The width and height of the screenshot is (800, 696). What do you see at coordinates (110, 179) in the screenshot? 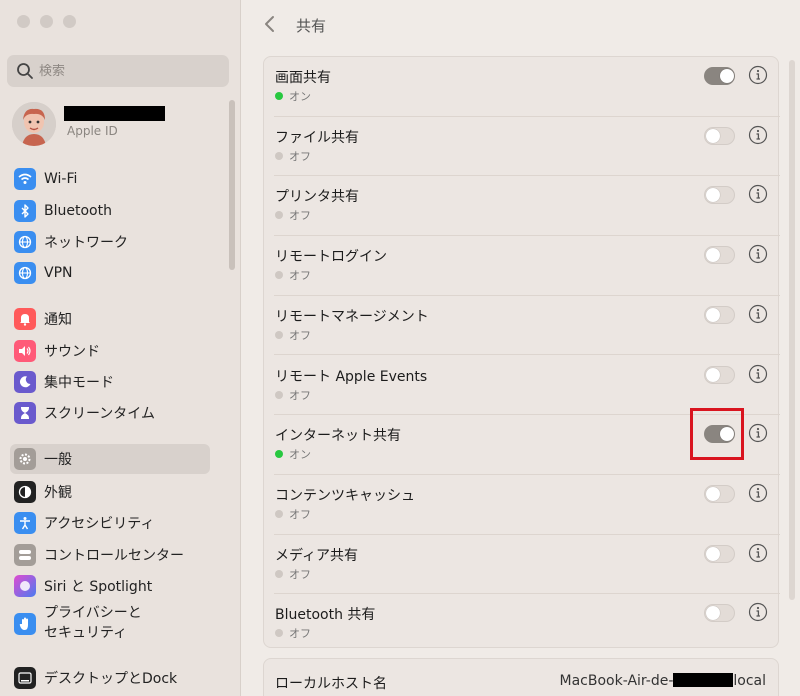
I see `sidebar-item-wifi: Wi-Fi` at bounding box center [110, 179].